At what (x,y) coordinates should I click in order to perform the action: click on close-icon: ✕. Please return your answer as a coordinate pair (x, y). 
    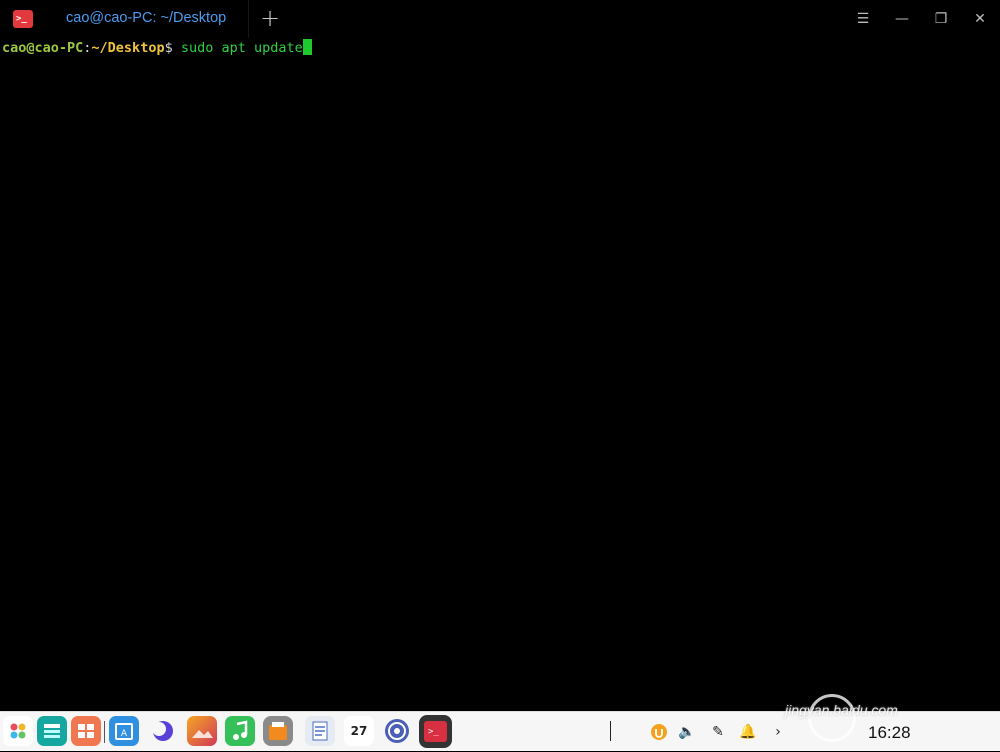
    Looking at the image, I should click on (980, 19).